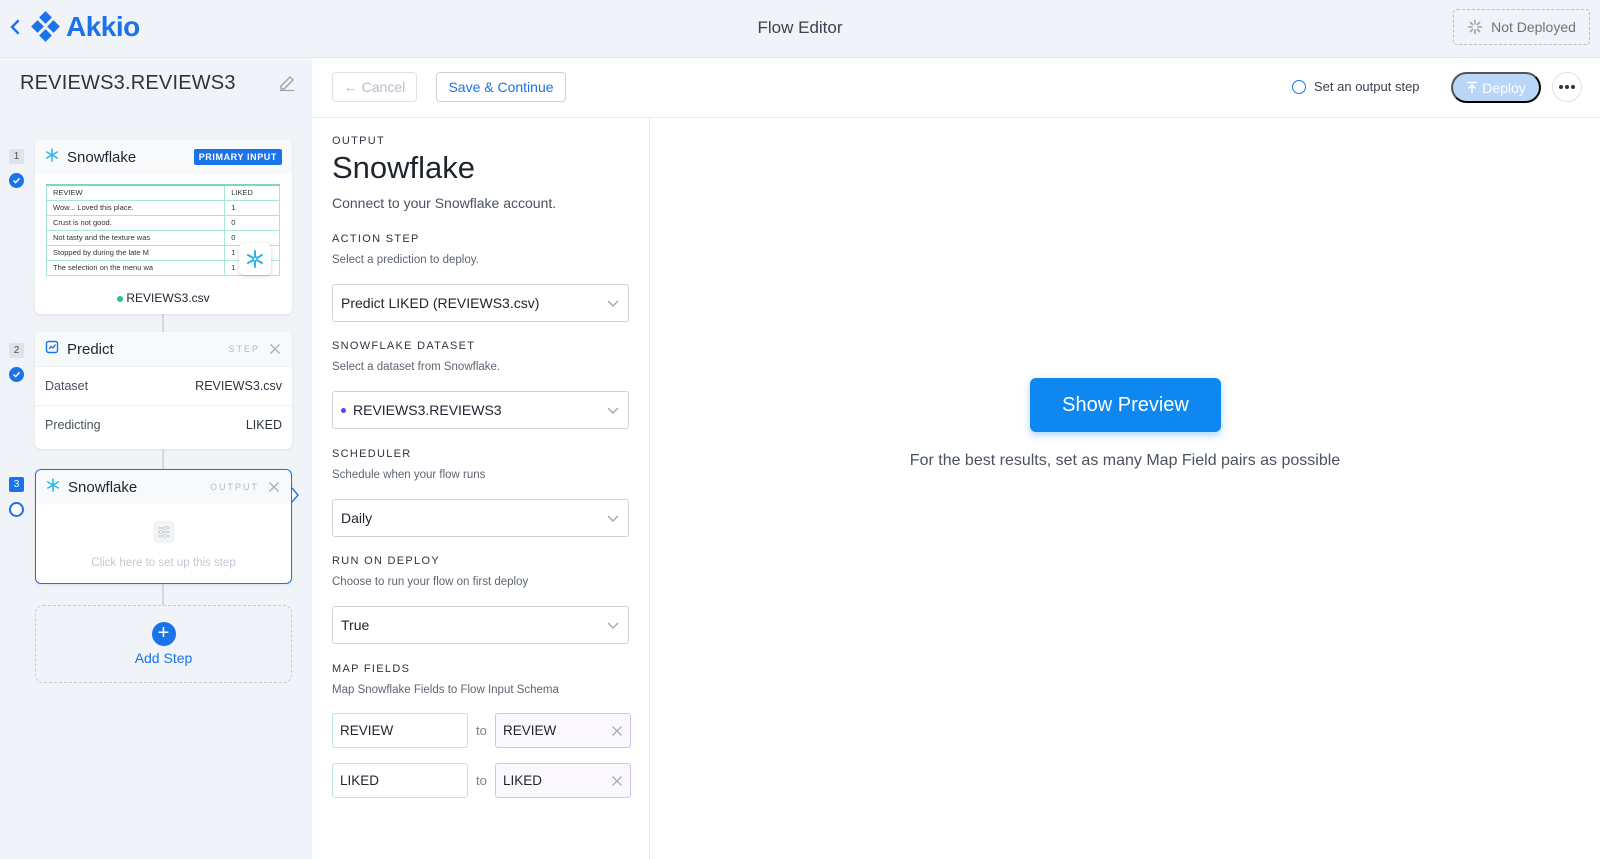  I want to click on plus-circle-icon: +, so click(163, 634).